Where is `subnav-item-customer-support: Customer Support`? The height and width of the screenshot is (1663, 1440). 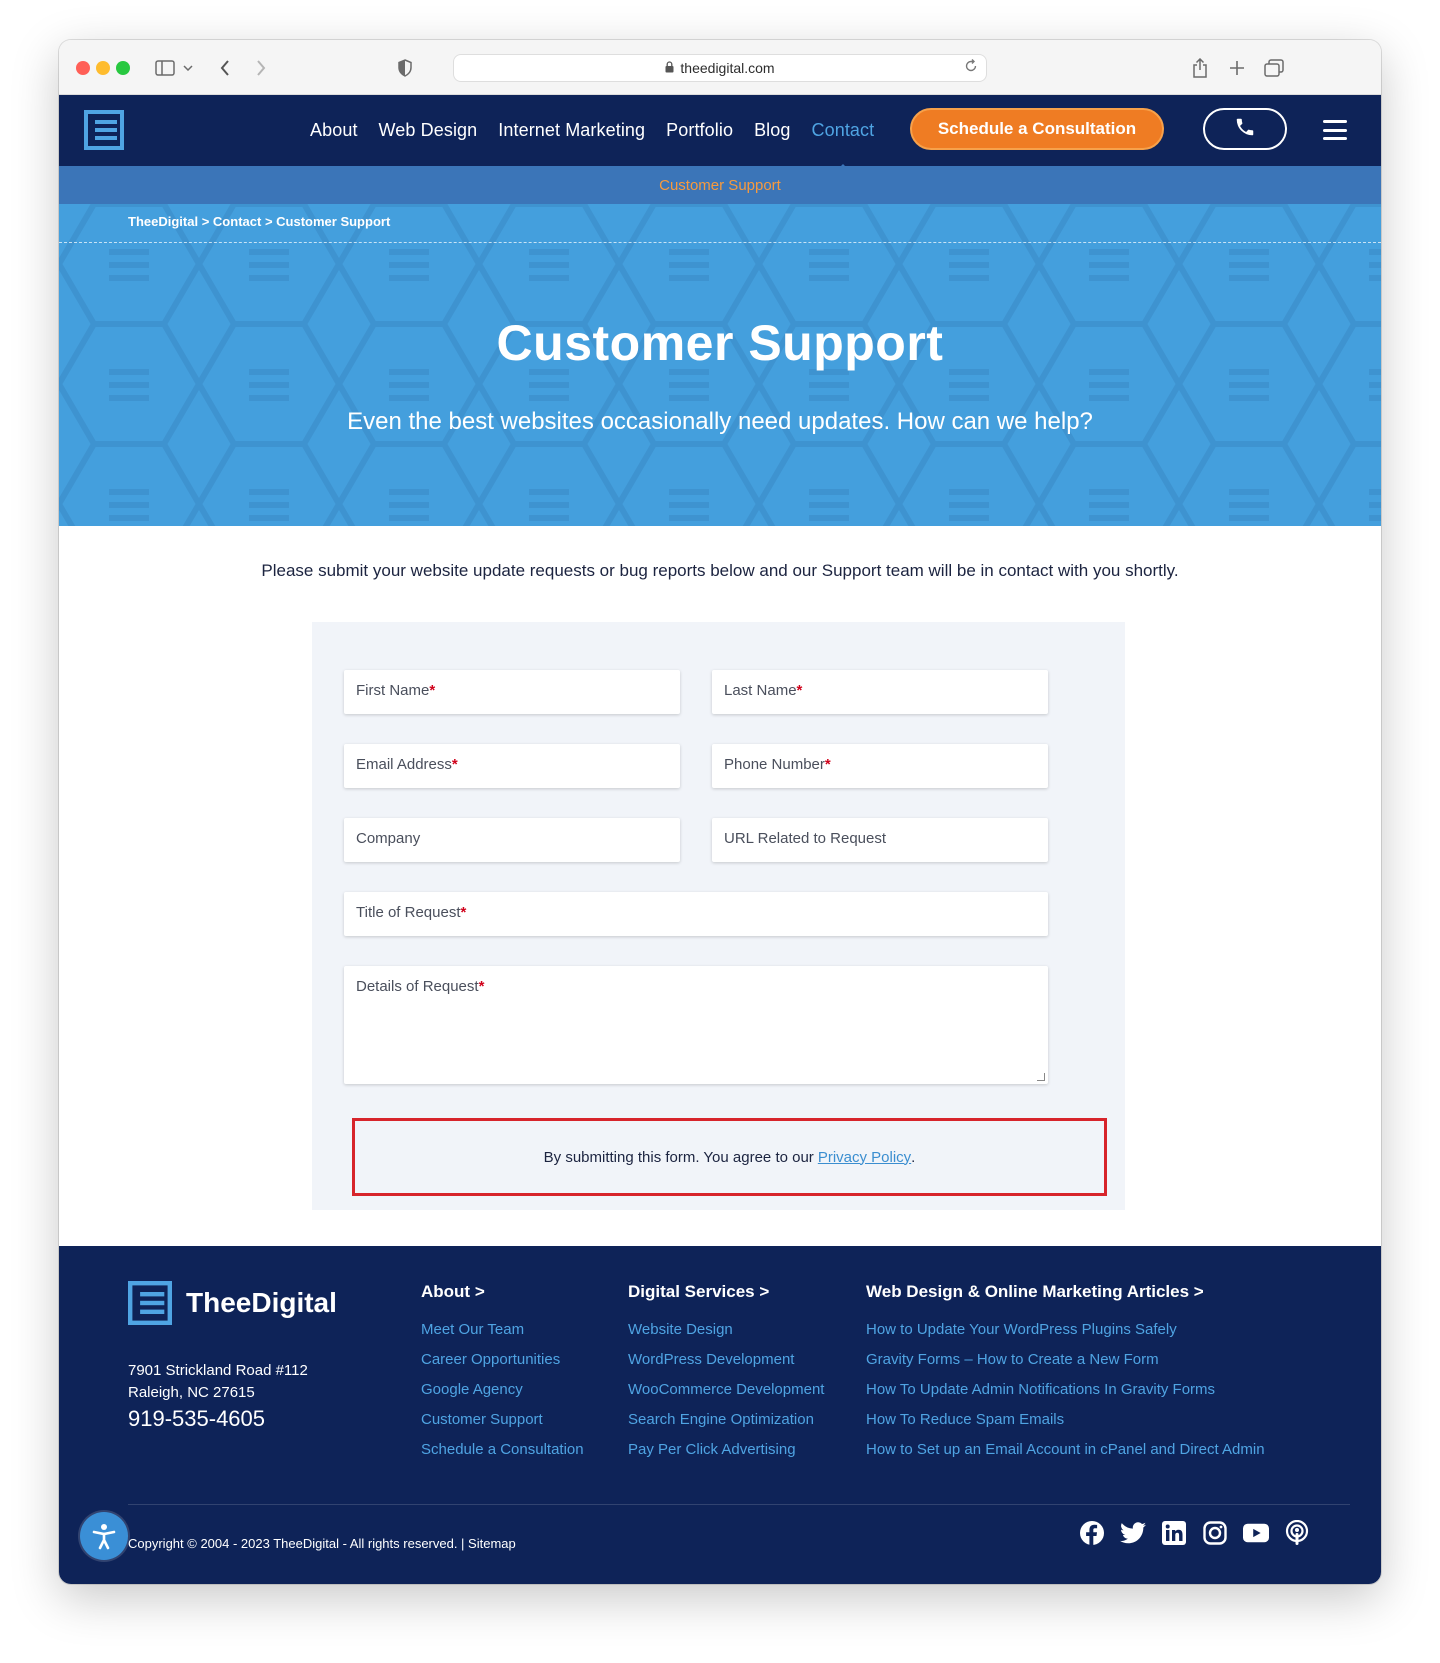
subnav-item-customer-support: Customer Support is located at coordinates (720, 185).